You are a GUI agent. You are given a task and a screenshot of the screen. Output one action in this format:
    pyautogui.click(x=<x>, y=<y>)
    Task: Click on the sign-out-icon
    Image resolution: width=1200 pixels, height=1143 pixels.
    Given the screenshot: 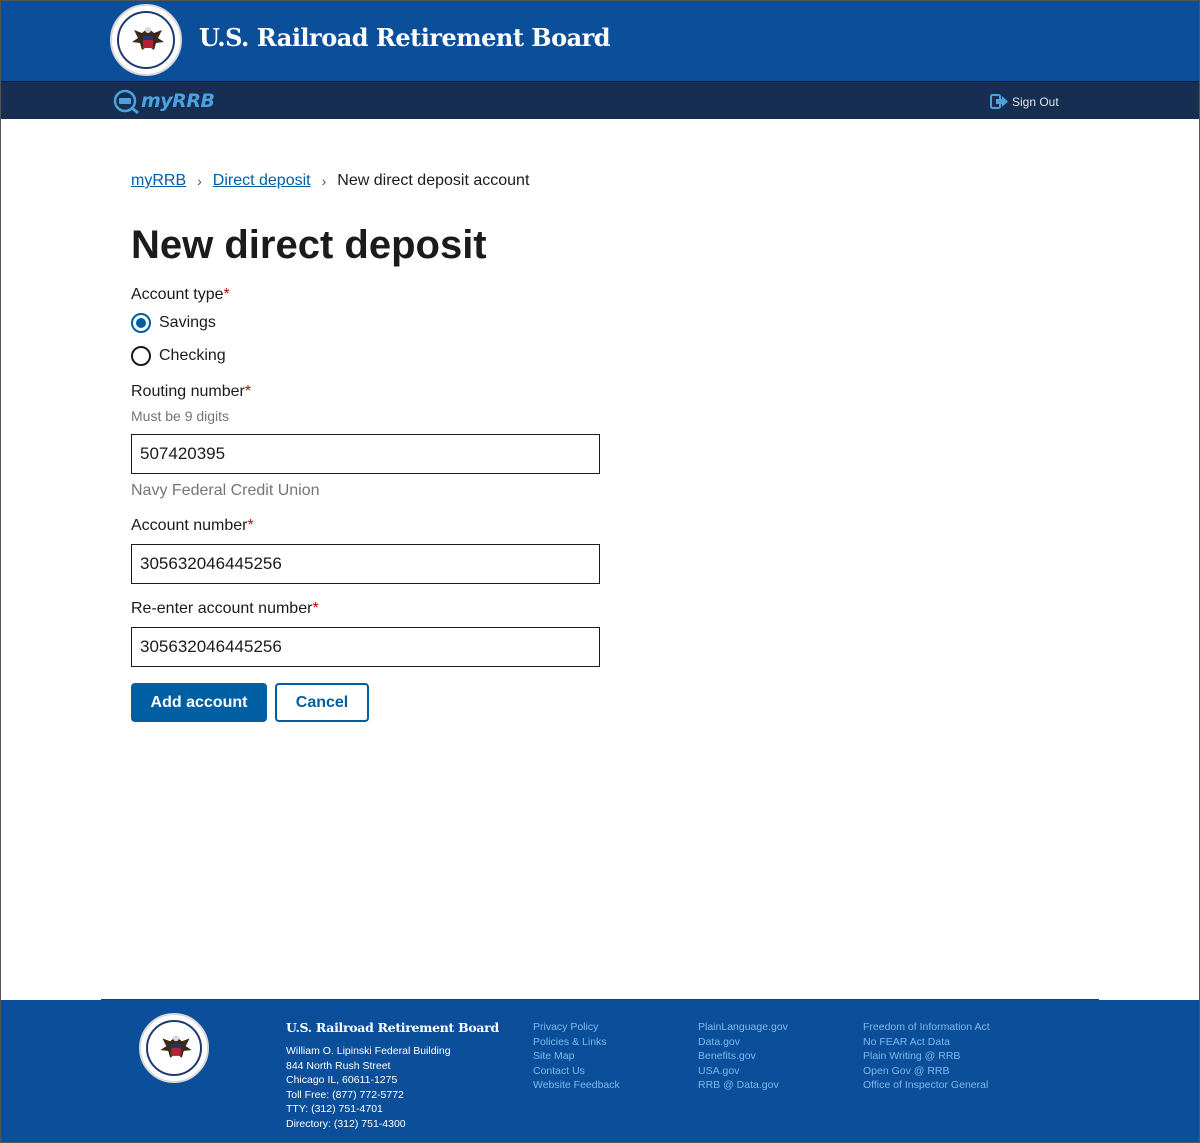 What is the action you would take?
    pyautogui.click(x=999, y=101)
    